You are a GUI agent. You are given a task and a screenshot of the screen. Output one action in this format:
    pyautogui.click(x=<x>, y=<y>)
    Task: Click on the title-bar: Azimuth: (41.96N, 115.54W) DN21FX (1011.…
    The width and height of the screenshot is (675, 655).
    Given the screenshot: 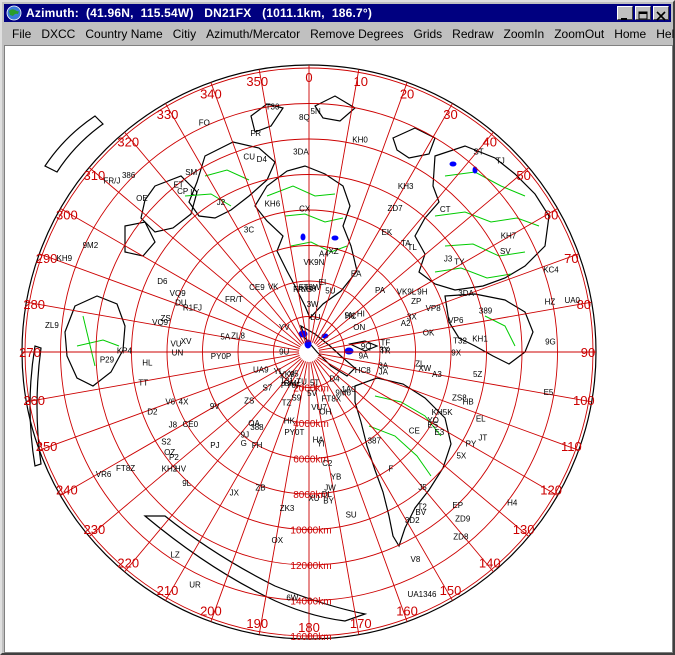 What is the action you would take?
    pyautogui.click(x=337, y=13)
    